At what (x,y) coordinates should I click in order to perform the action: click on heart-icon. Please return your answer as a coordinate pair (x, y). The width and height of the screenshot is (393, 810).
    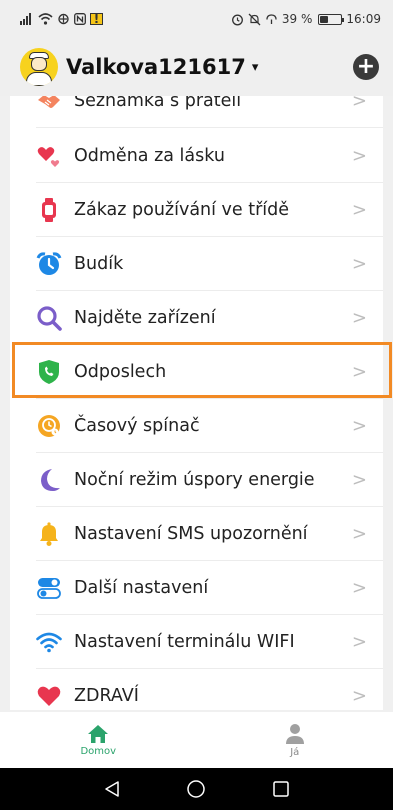
    Looking at the image, I should click on (49, 696).